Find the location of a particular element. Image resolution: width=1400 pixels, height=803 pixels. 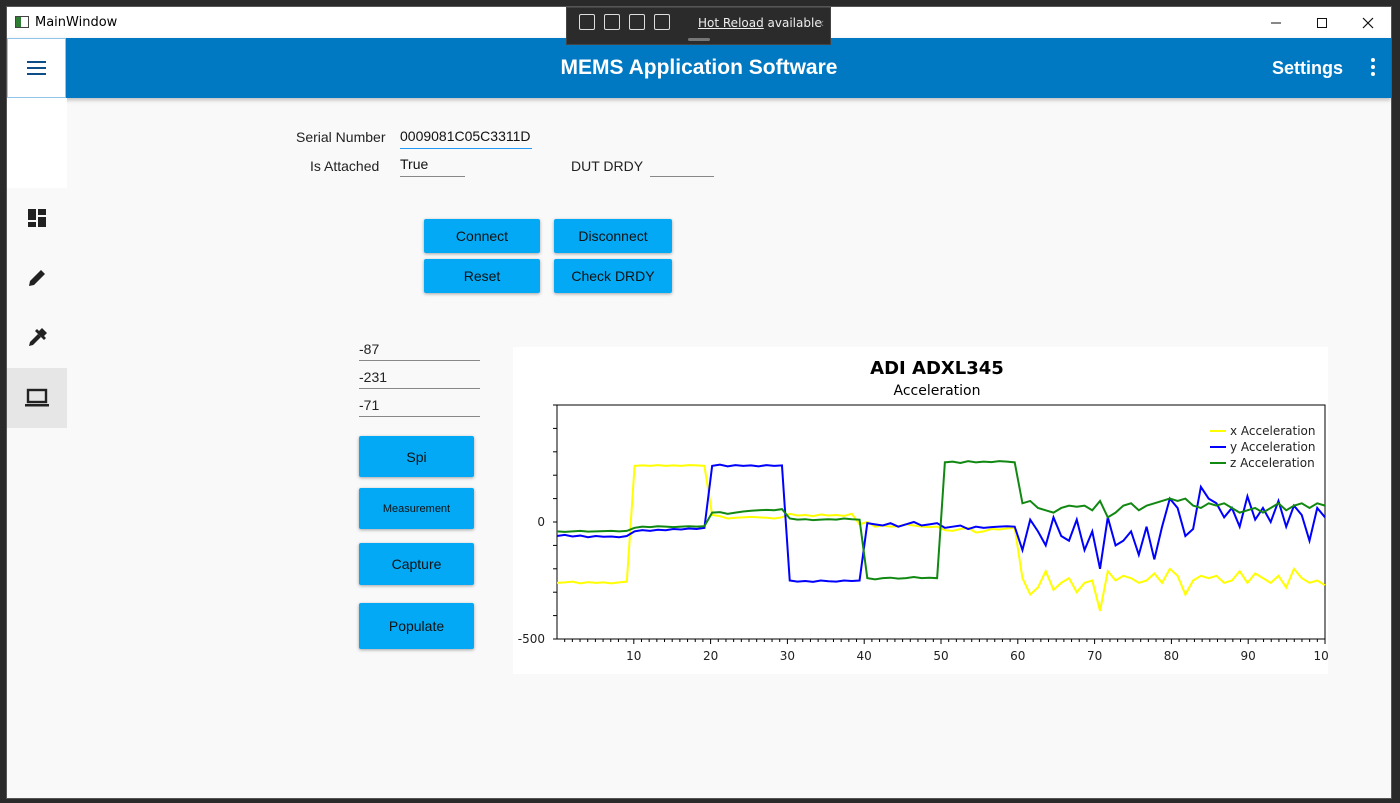

series-line-x is located at coordinates (941, 538).